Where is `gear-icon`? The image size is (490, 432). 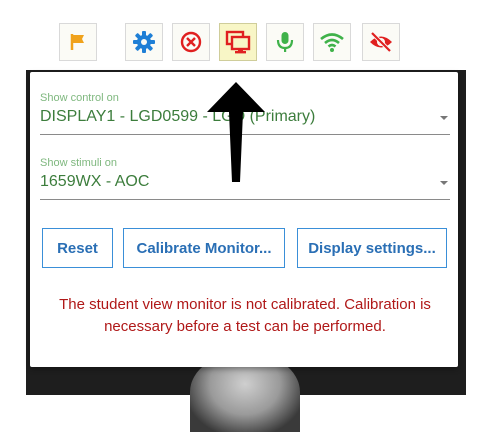
gear-icon is located at coordinates (144, 42).